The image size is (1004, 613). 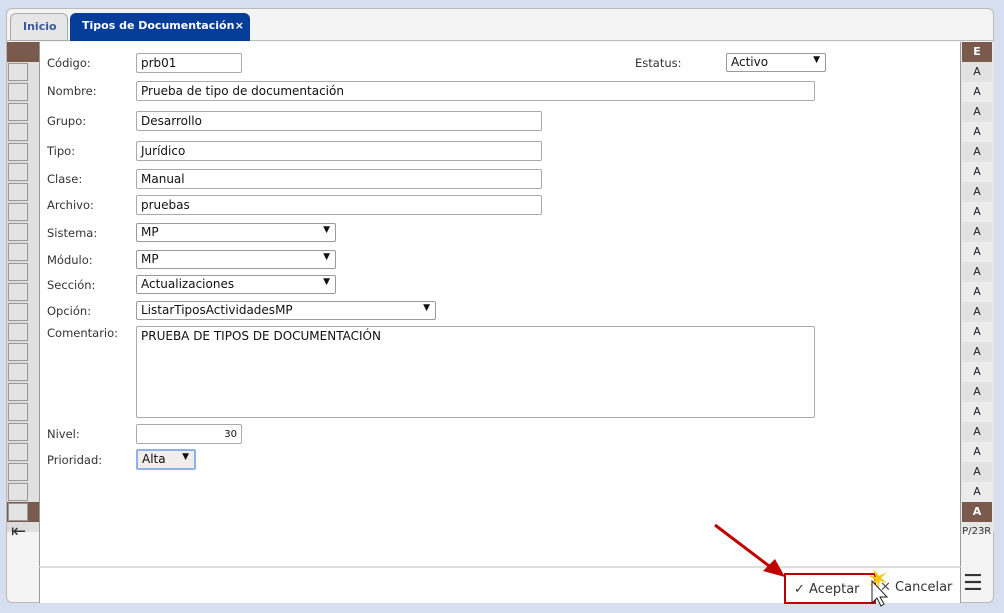 What do you see at coordinates (150, 259) in the screenshot?
I see `modulo-value: MP` at bounding box center [150, 259].